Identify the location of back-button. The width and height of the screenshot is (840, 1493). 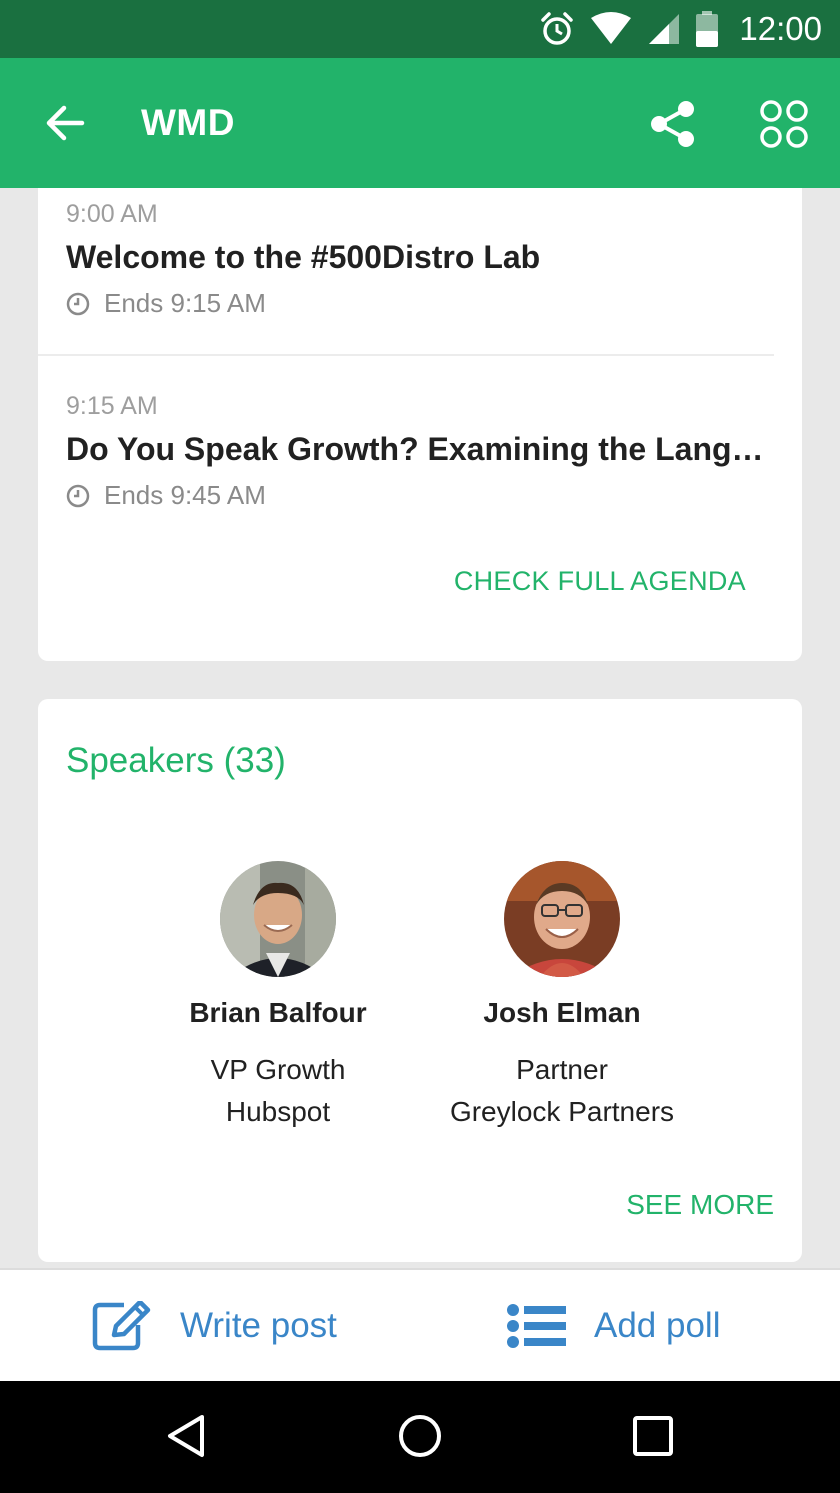
(65, 123).